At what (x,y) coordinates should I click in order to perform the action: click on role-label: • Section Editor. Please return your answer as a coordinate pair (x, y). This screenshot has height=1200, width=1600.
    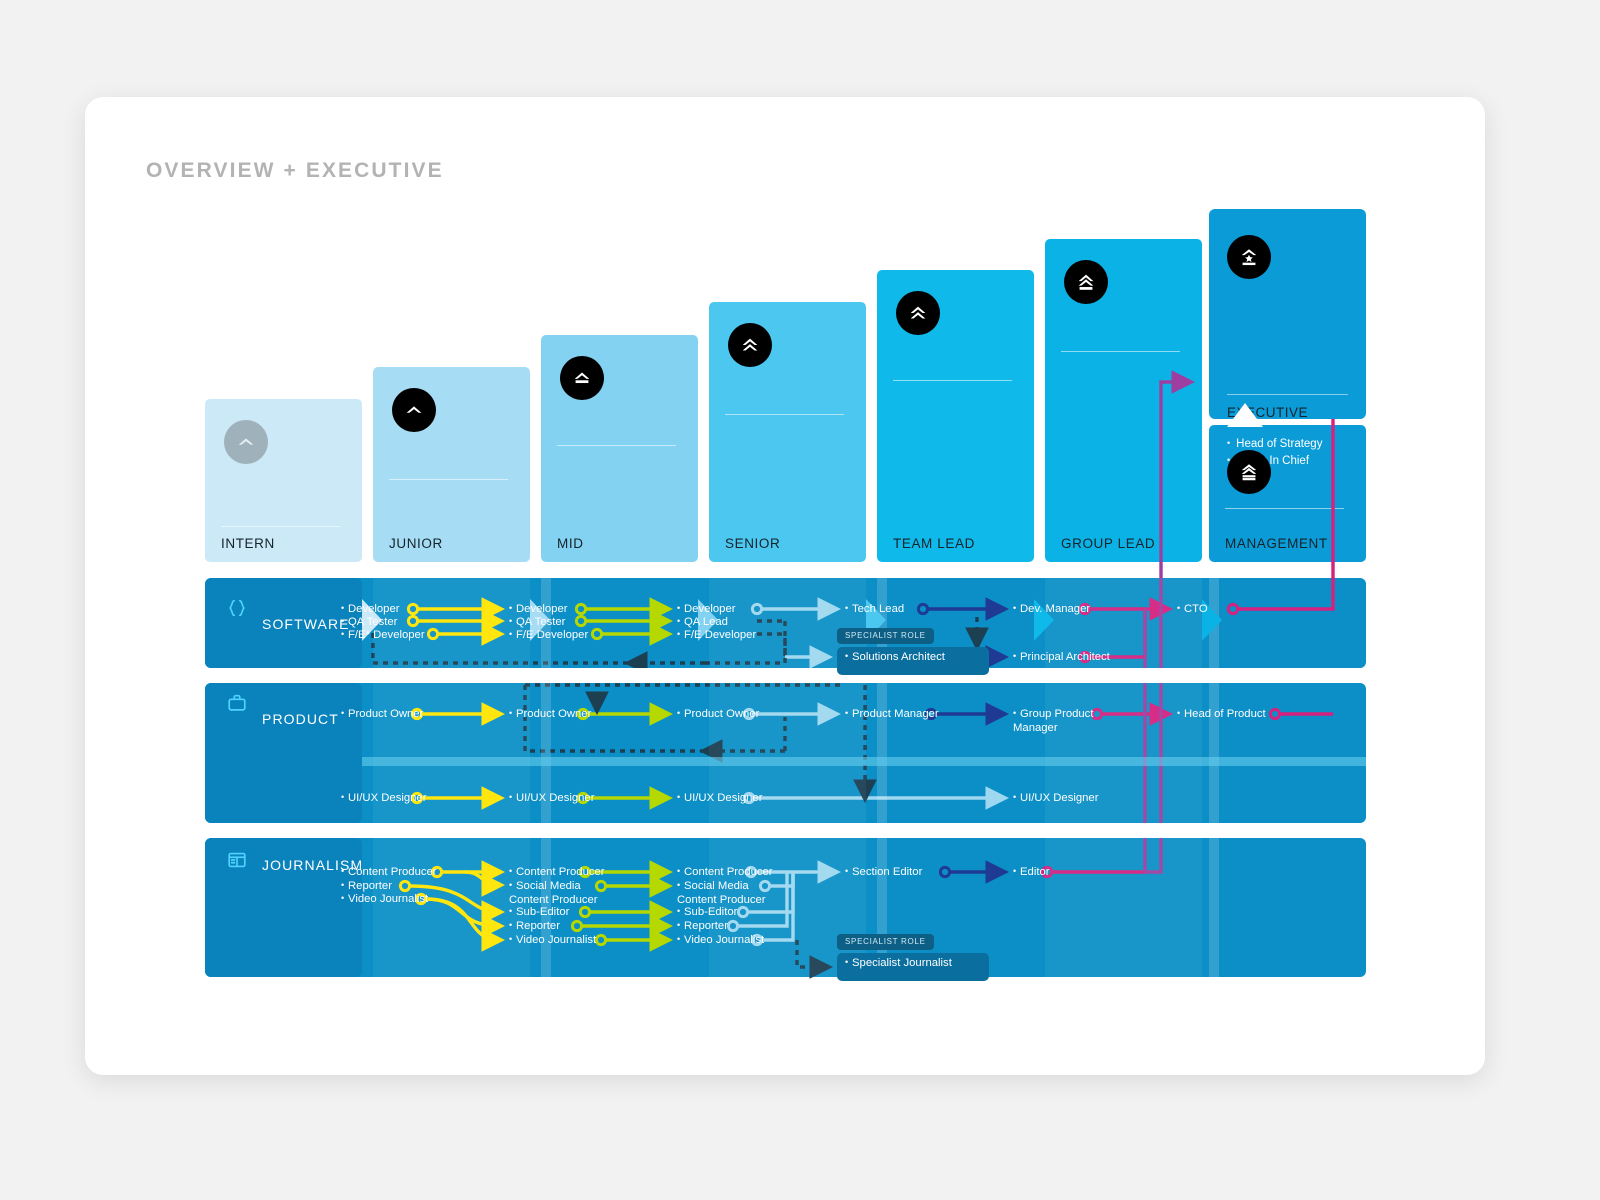
    Looking at the image, I should click on (883, 872).